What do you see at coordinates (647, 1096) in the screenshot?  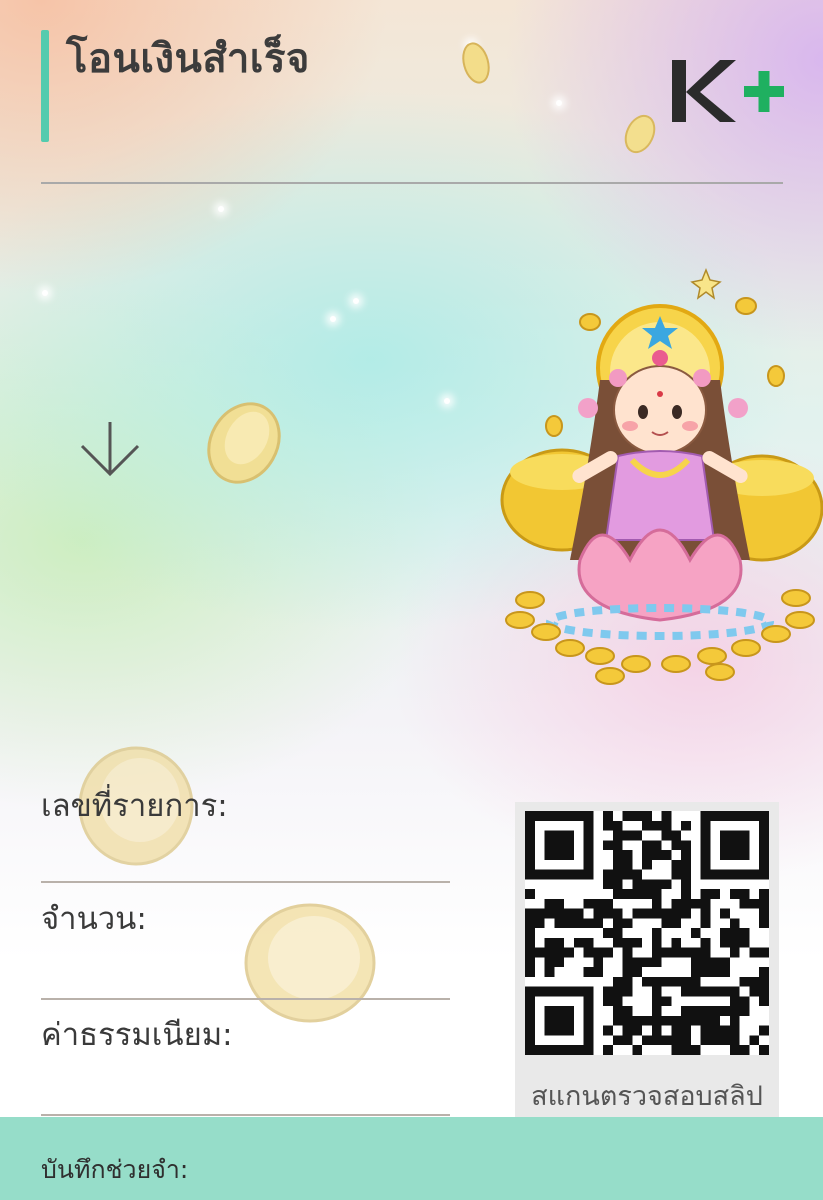 I see `qr-caption: สแกนตรวจสอบสลิป` at bounding box center [647, 1096].